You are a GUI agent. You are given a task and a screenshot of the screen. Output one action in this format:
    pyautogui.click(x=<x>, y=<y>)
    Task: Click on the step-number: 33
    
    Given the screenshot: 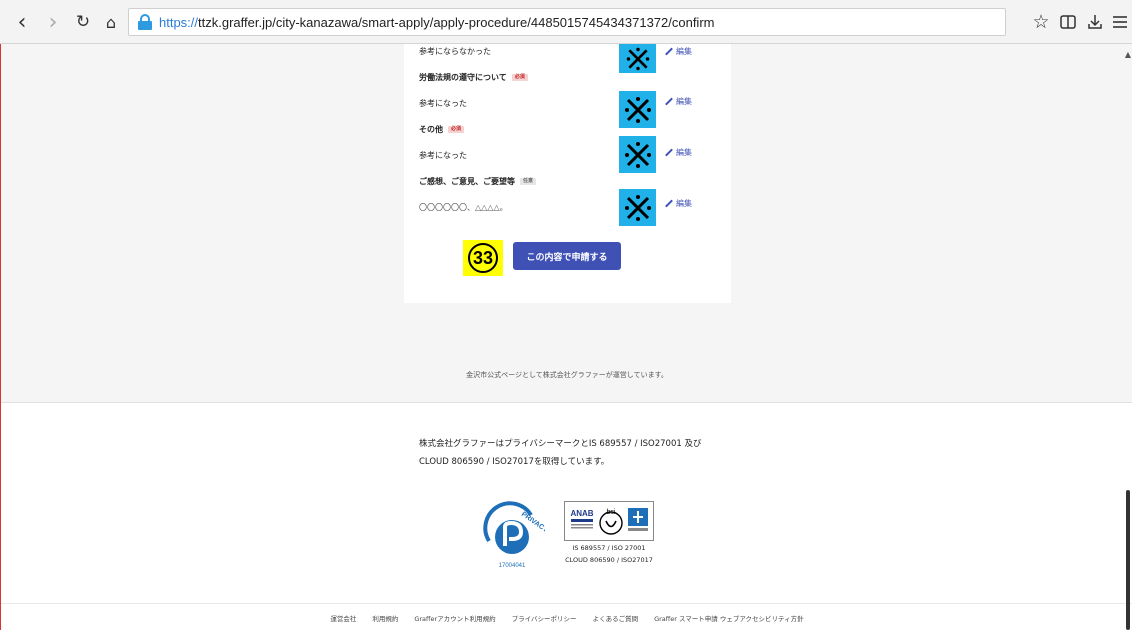 What is the action you would take?
    pyautogui.click(x=483, y=258)
    